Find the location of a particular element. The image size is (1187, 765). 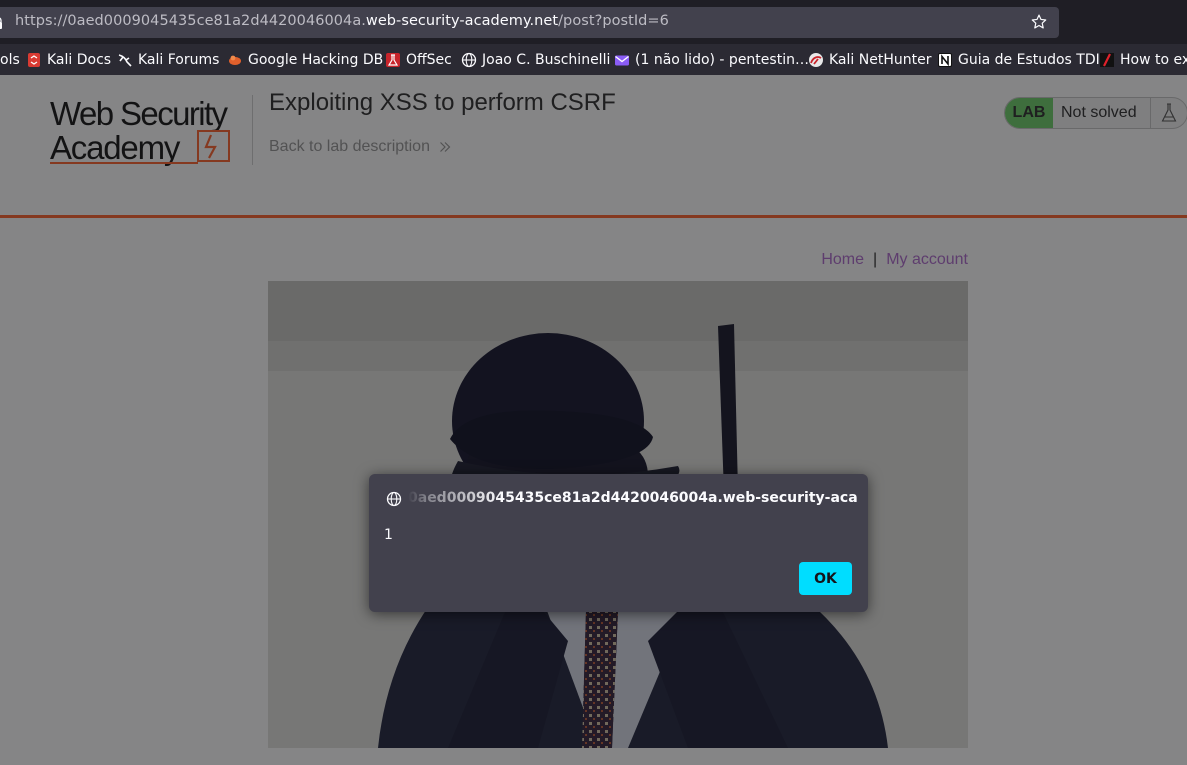

bookmark-label: Guia de Estudos TDI is located at coordinates (1029, 60).